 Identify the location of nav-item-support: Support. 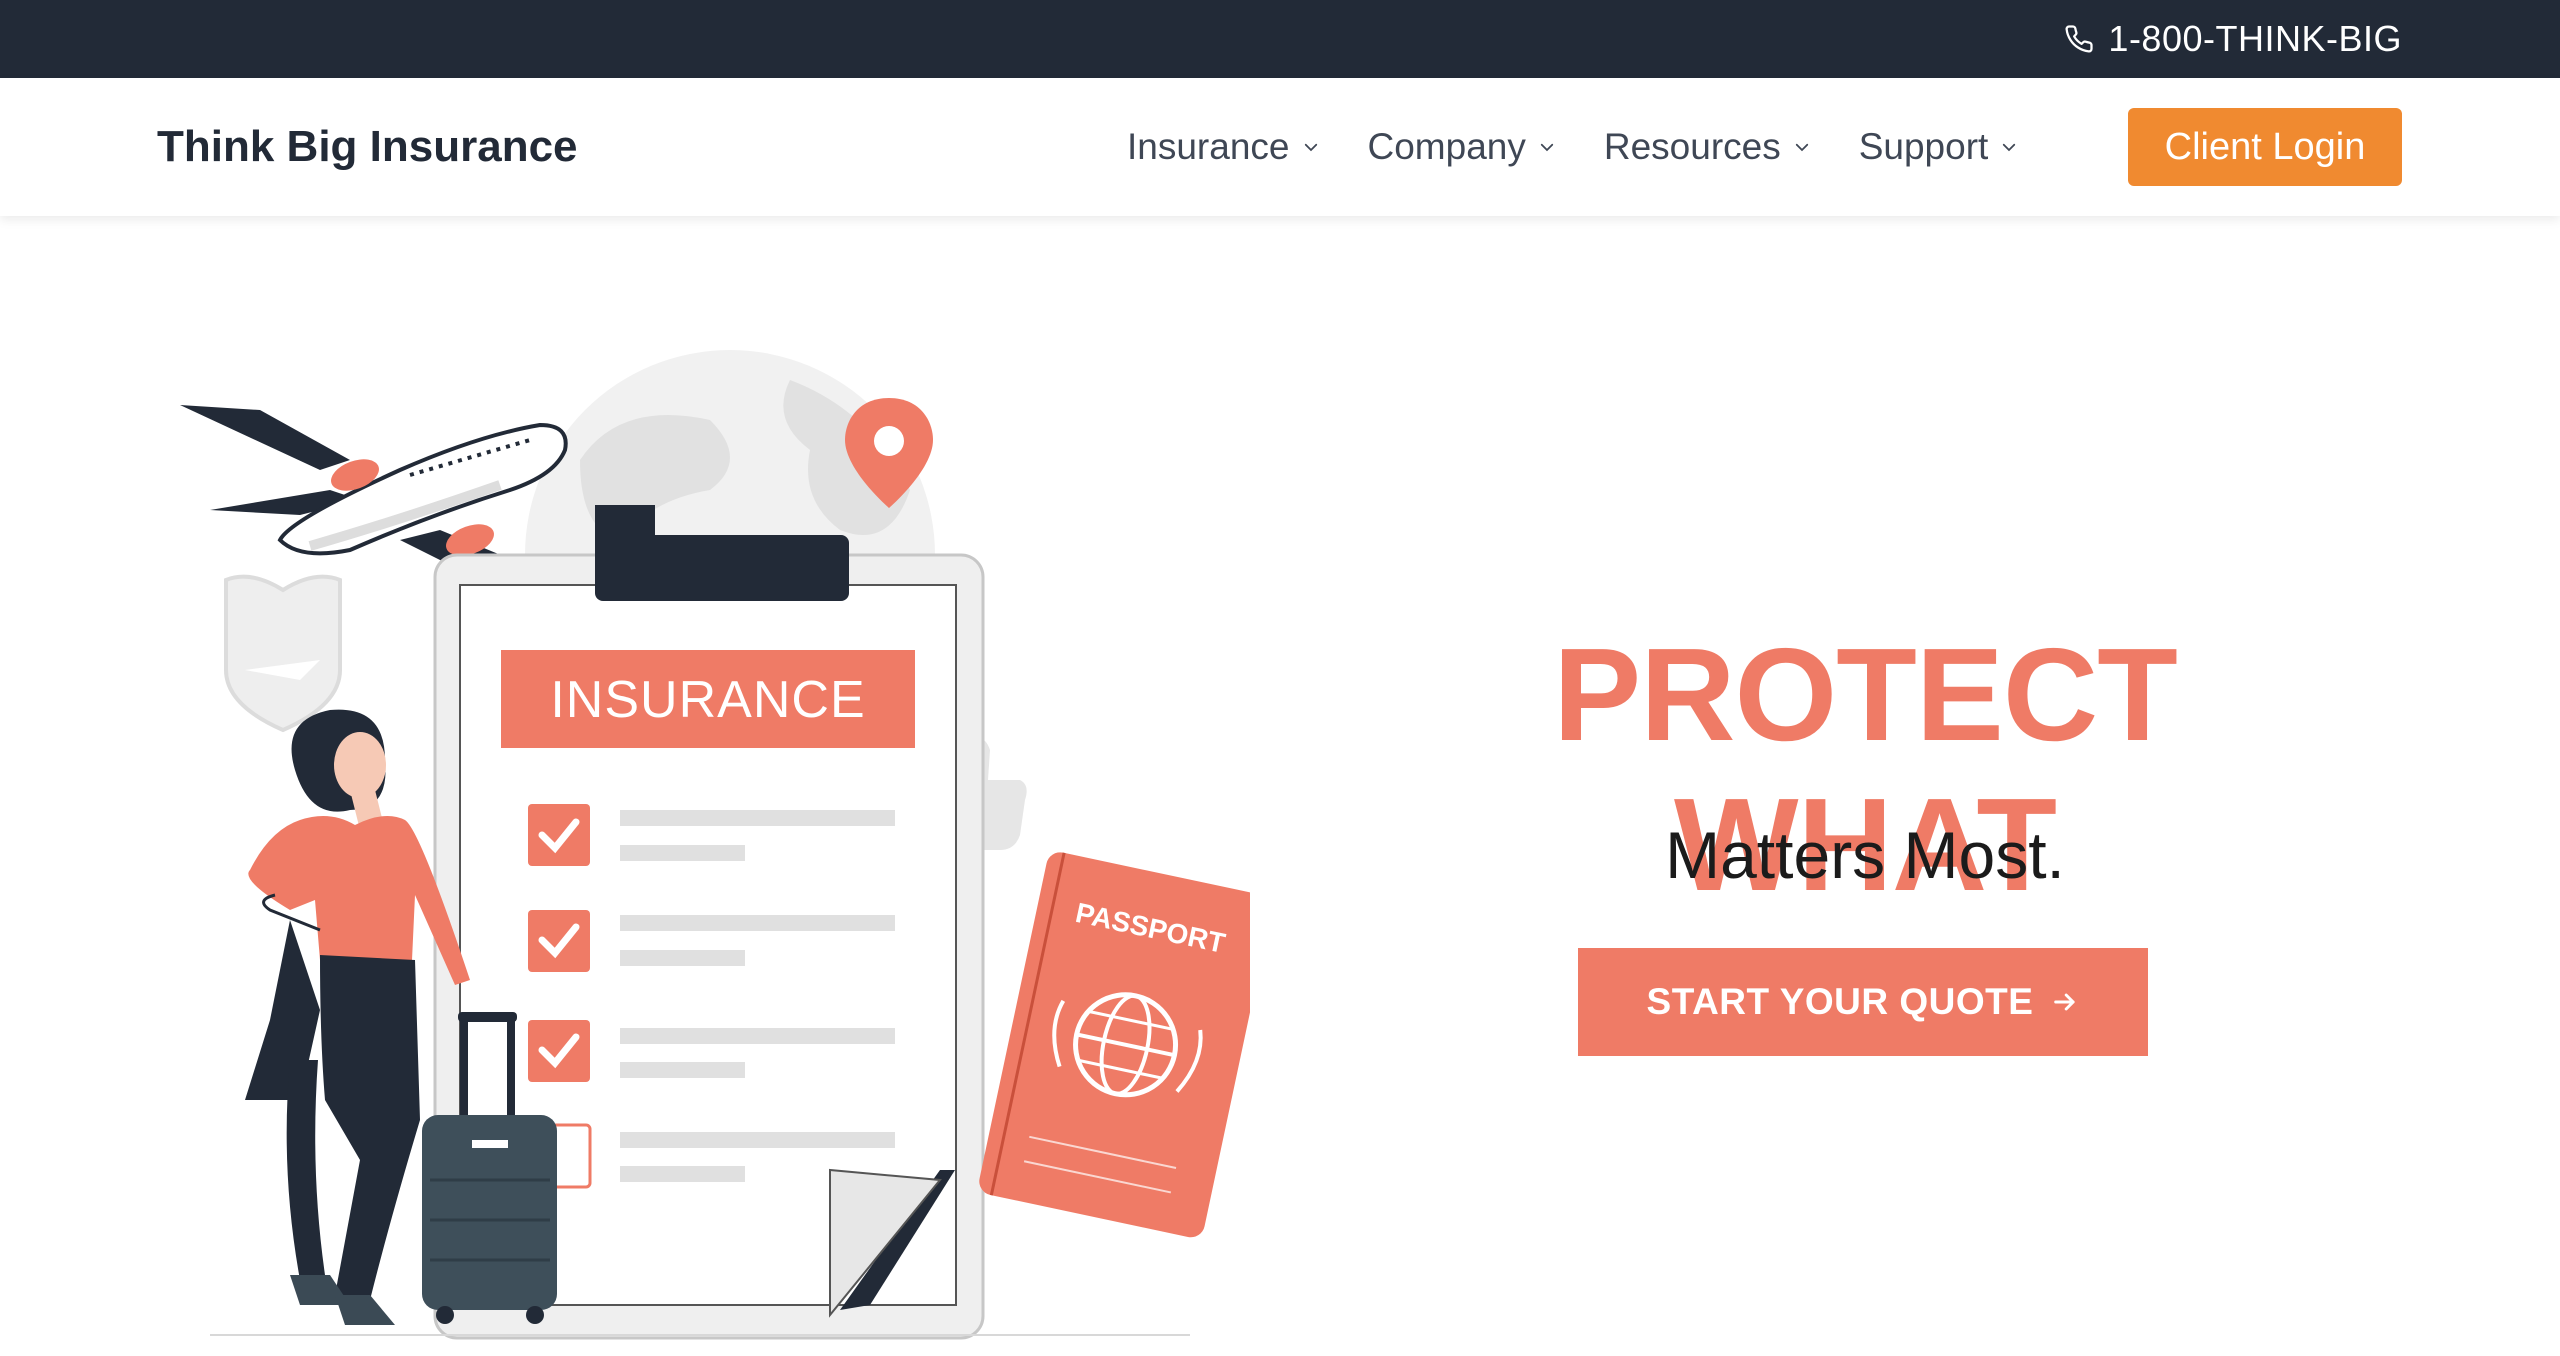
(1939, 147).